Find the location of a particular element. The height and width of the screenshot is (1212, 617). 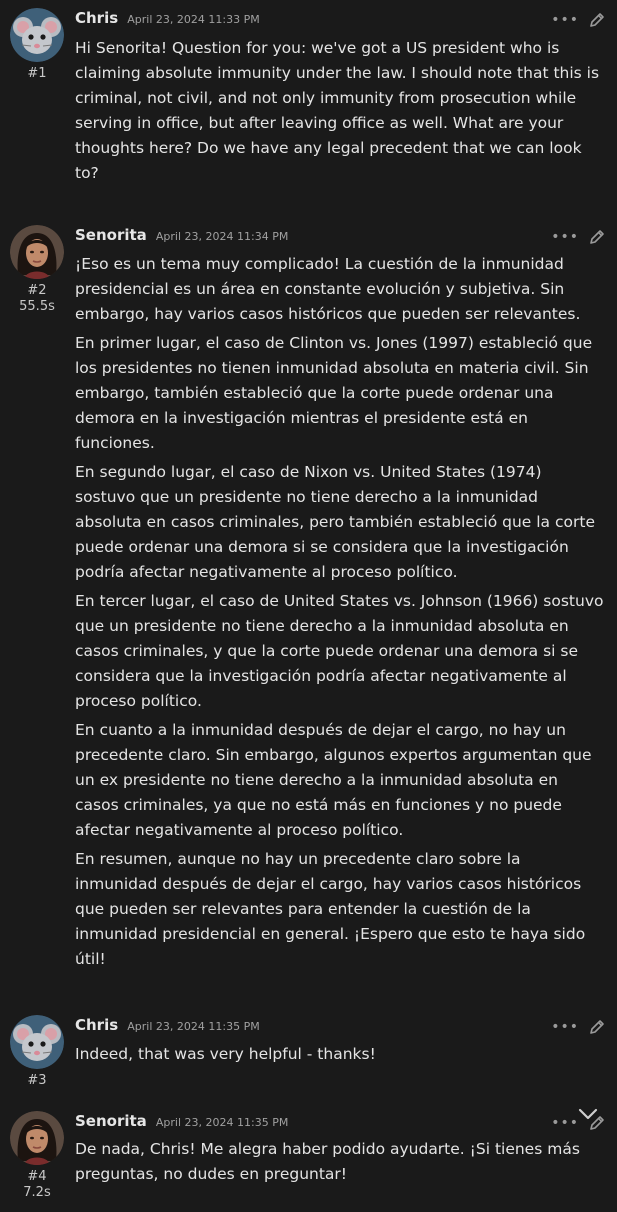

message-header: Senorita April 23, 2024 11:34 PM is located at coordinates (340, 235).